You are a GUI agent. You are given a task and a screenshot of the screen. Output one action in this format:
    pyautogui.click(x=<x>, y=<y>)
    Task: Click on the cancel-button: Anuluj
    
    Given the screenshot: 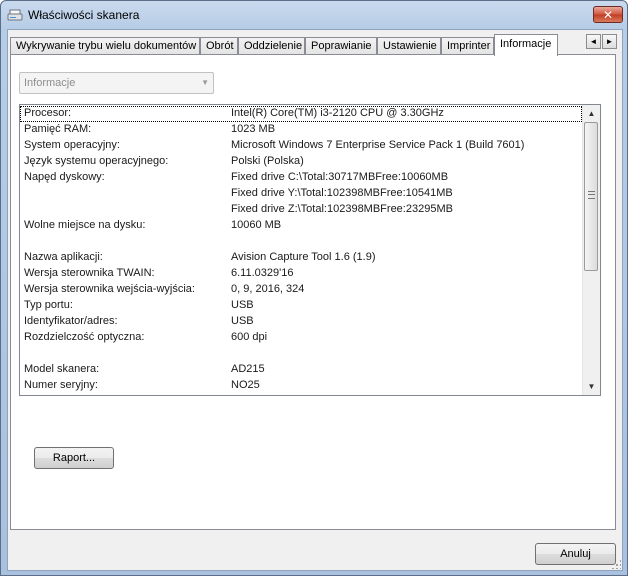 What is the action you would take?
    pyautogui.click(x=575, y=554)
    